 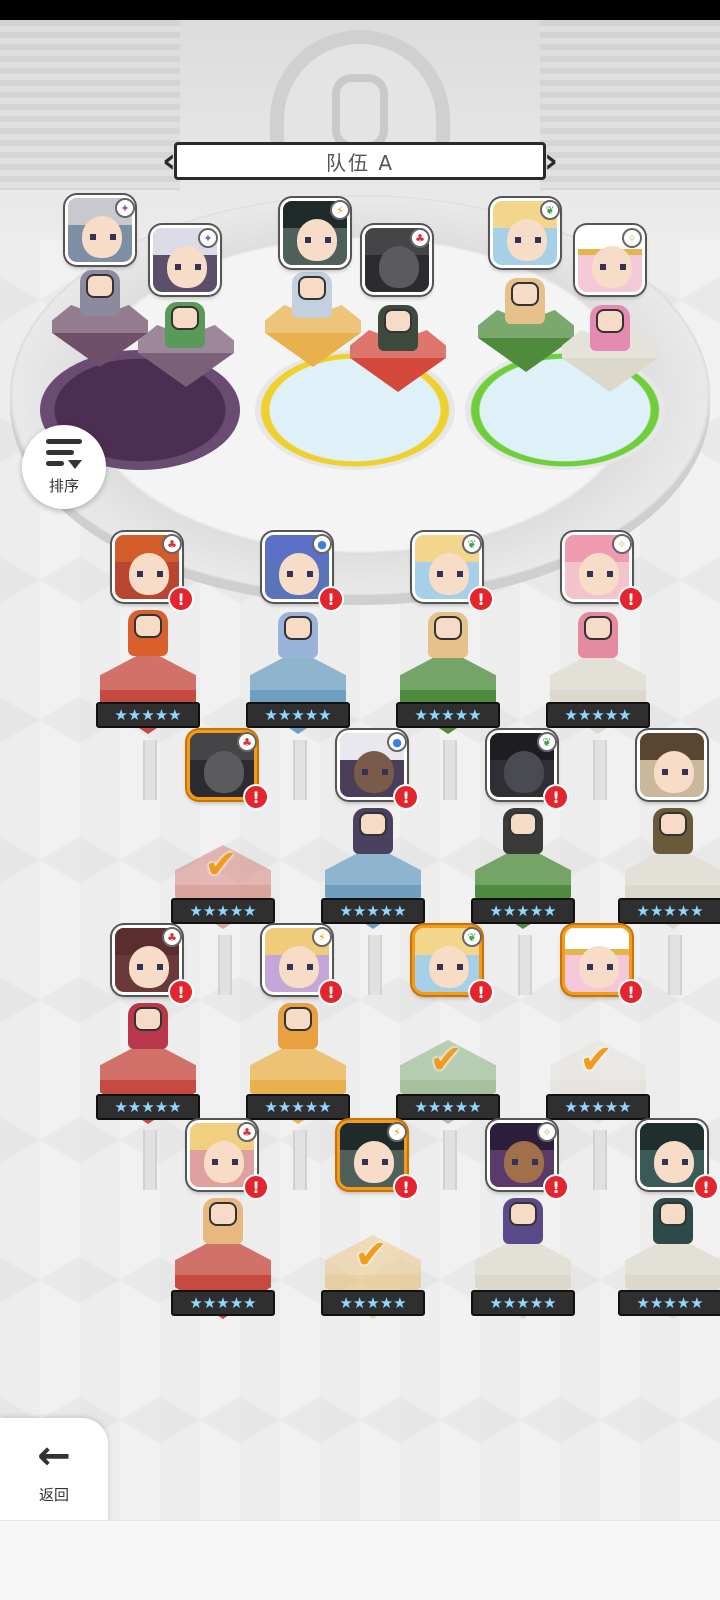 I want to click on arrow-left-icon: ←, so click(x=54, y=1455).